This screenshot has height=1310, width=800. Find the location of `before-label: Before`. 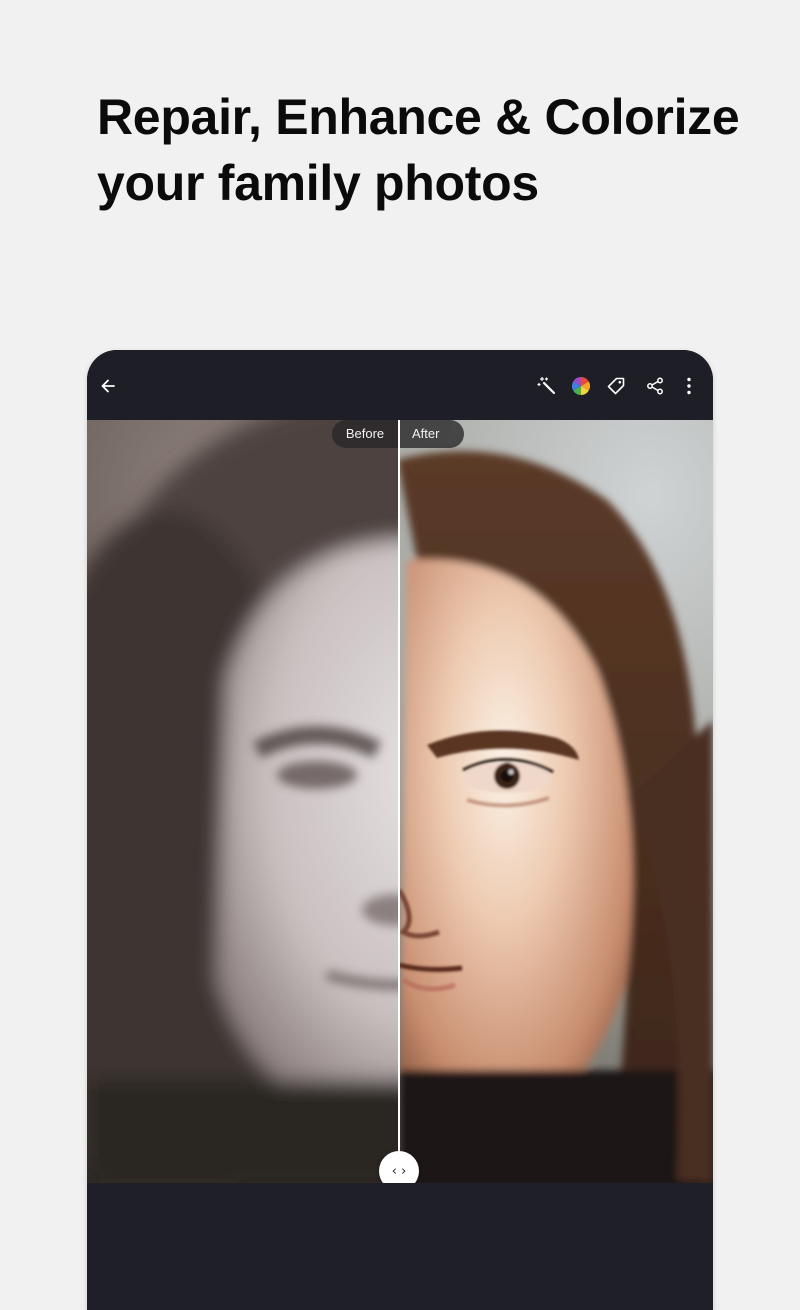

before-label: Before is located at coordinates (365, 434).